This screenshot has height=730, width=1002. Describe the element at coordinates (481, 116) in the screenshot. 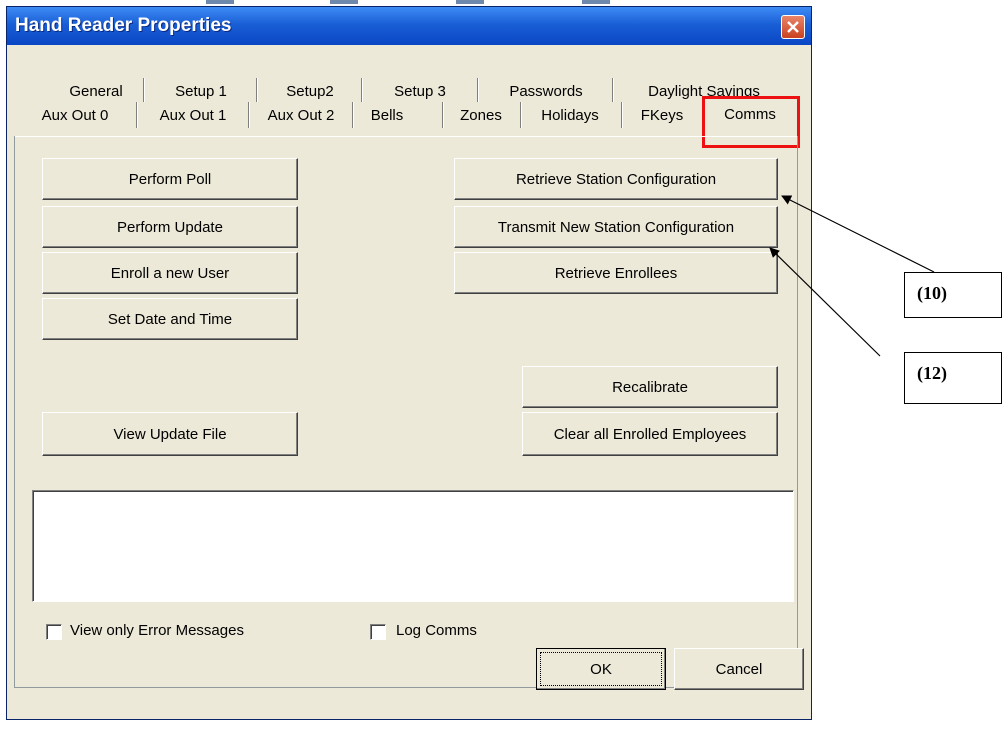

I see `tab-zones: Zones` at that location.